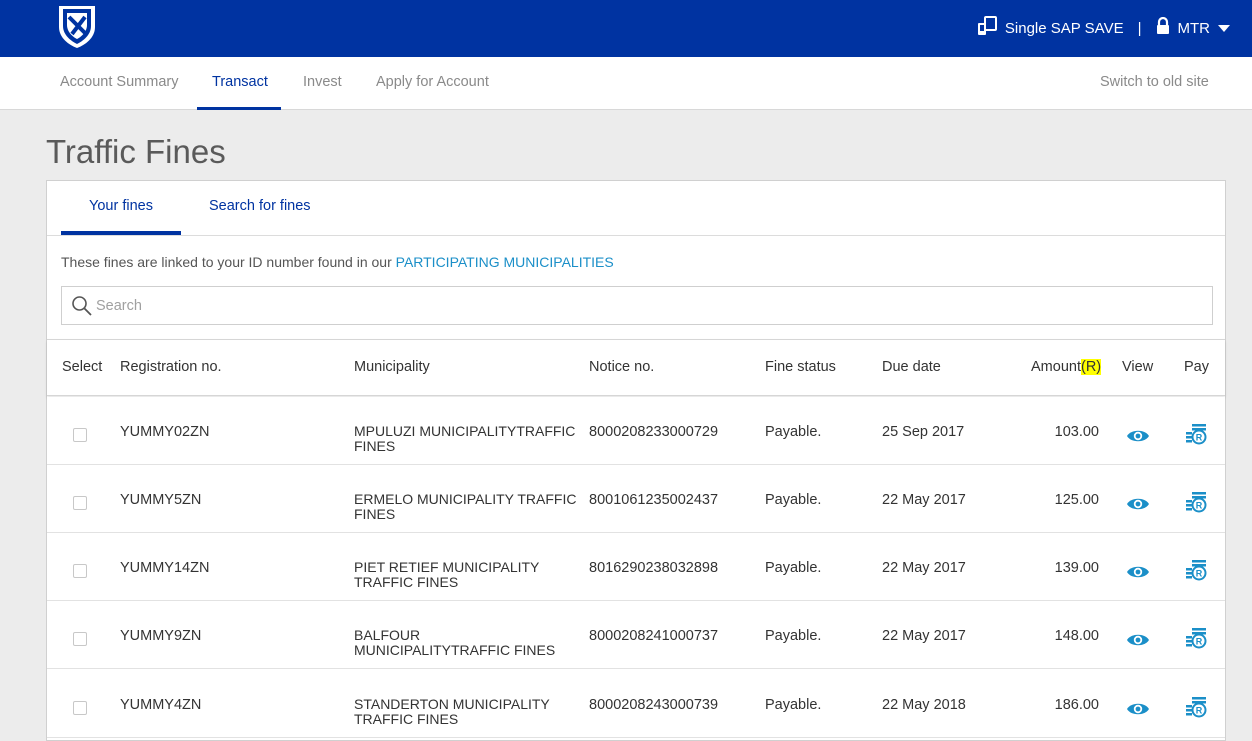  What do you see at coordinates (1138, 367) in the screenshot?
I see `col-view: View` at bounding box center [1138, 367].